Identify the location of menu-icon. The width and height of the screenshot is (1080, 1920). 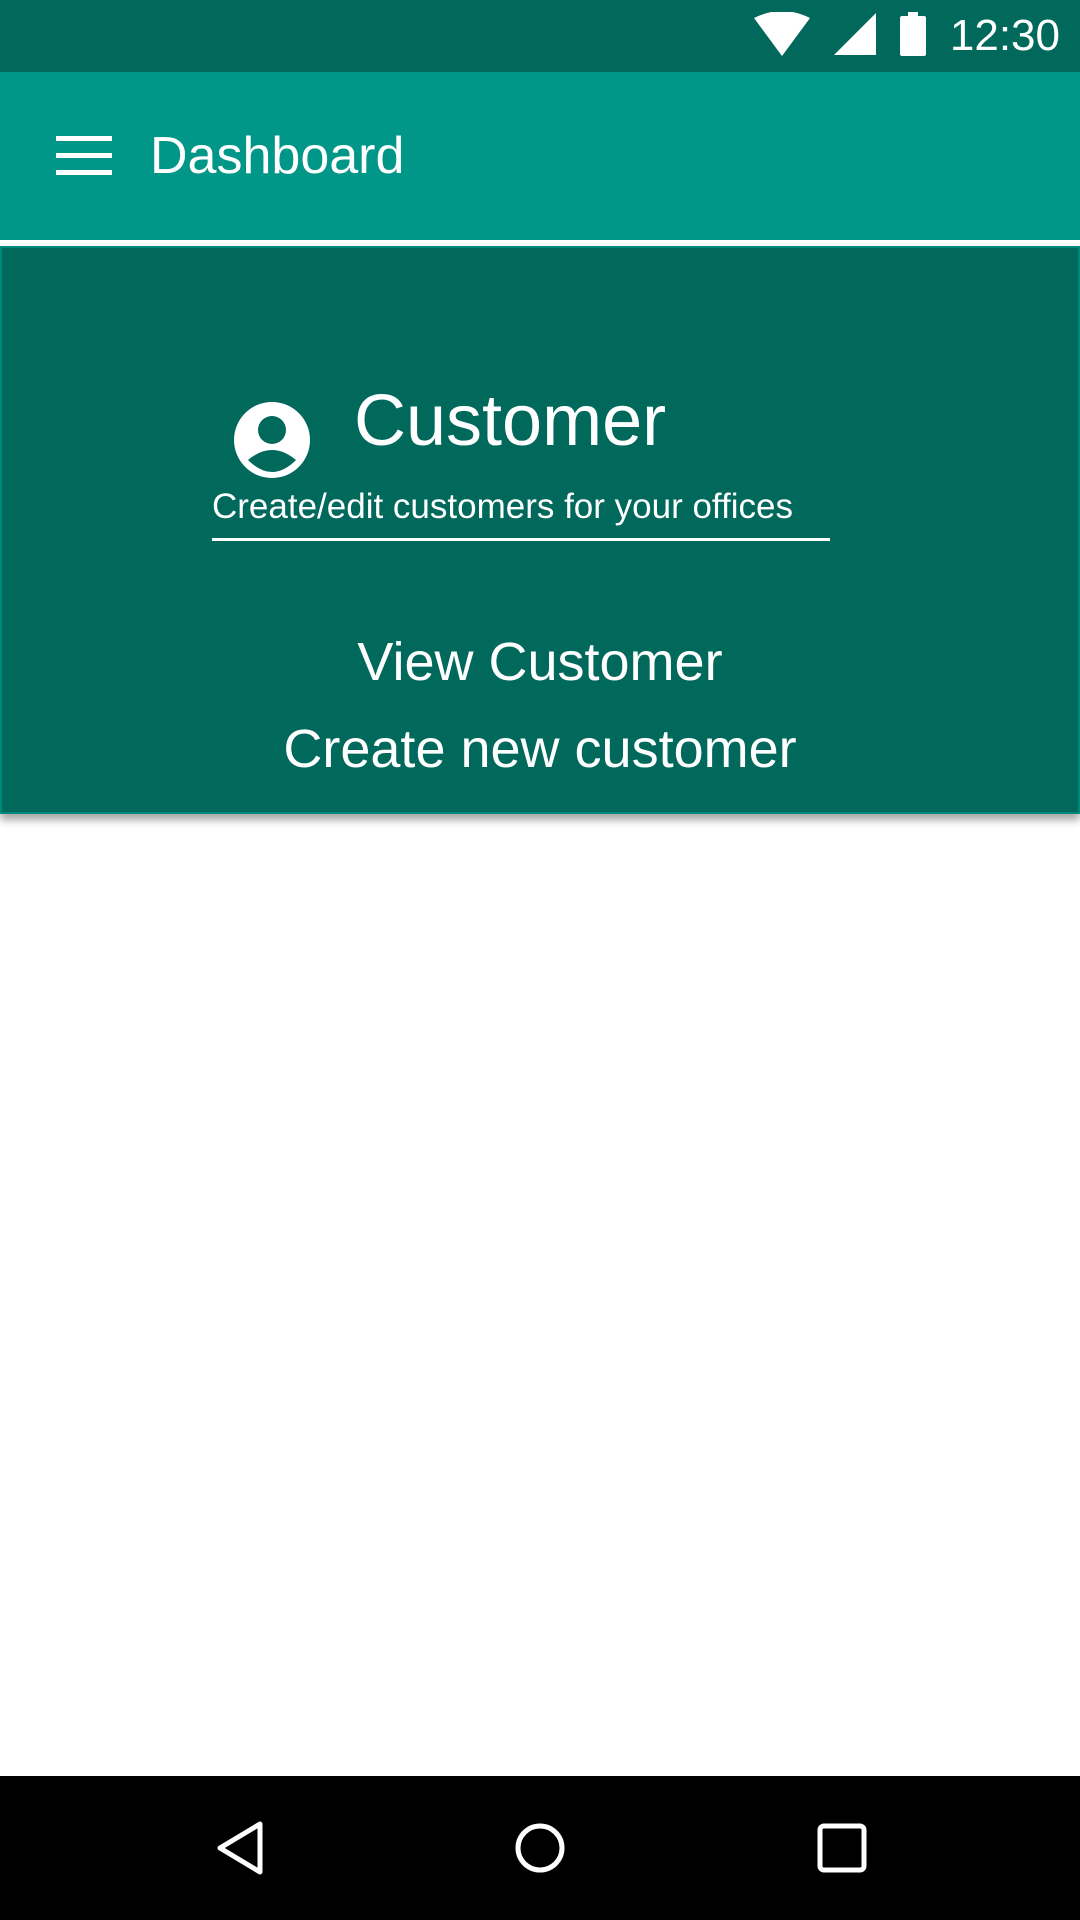
(84, 156).